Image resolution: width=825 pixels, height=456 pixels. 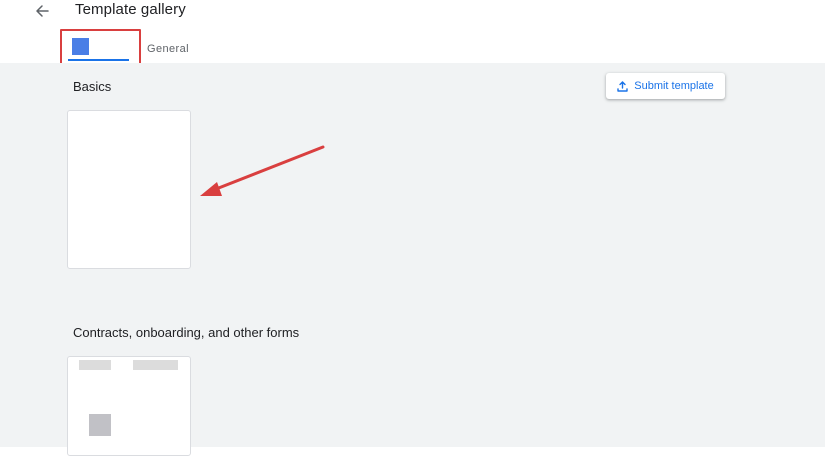 What do you see at coordinates (674, 86) in the screenshot?
I see `submit-template-label: Submit template` at bounding box center [674, 86].